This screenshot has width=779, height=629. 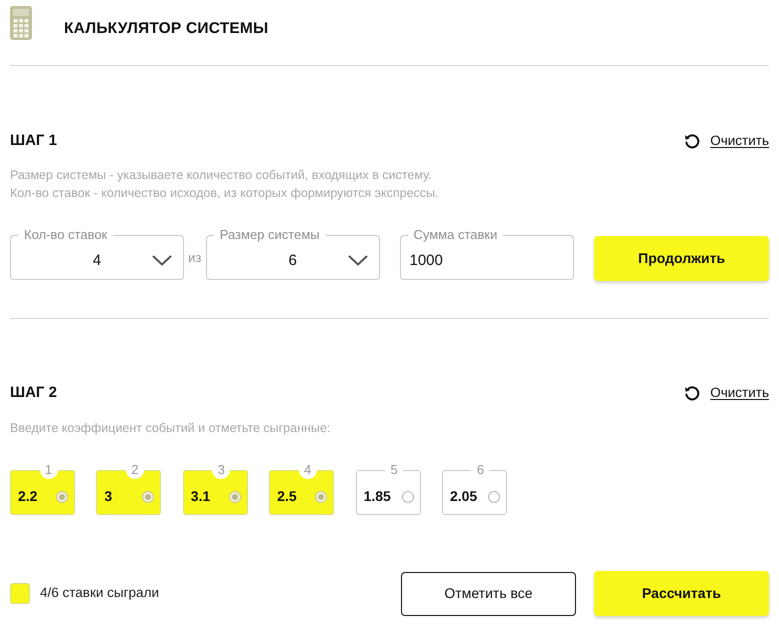 I want to click on separator-text: из, so click(x=194, y=257).